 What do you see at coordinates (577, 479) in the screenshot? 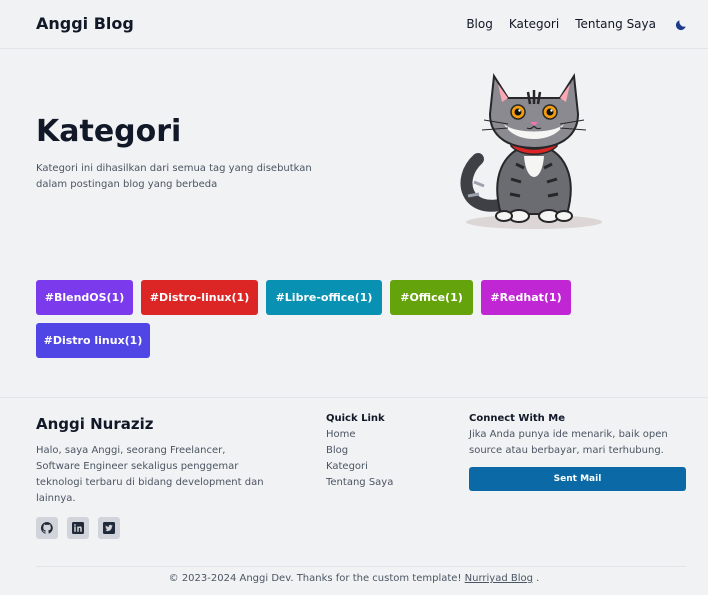
I see `sent-mail-button: Sent Mail` at bounding box center [577, 479].